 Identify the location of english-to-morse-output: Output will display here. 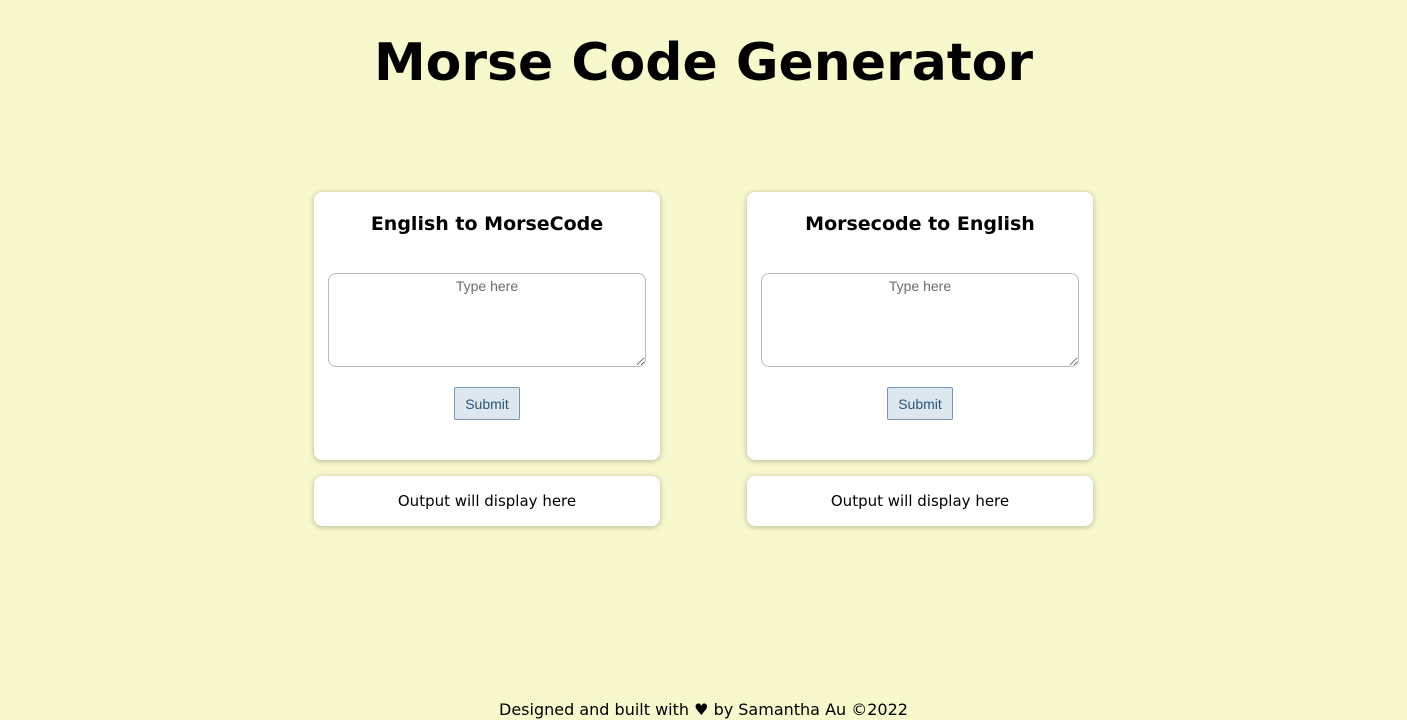
(487, 501).